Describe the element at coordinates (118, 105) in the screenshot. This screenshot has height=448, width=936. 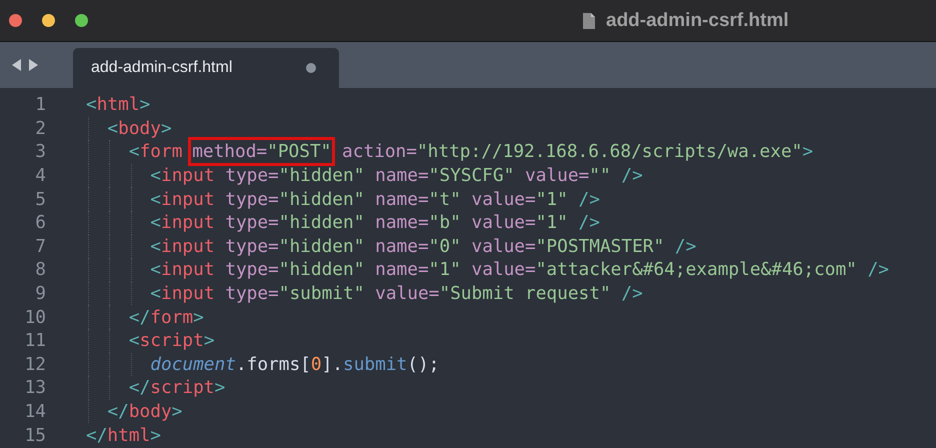
I see `code-text: <html>` at that location.